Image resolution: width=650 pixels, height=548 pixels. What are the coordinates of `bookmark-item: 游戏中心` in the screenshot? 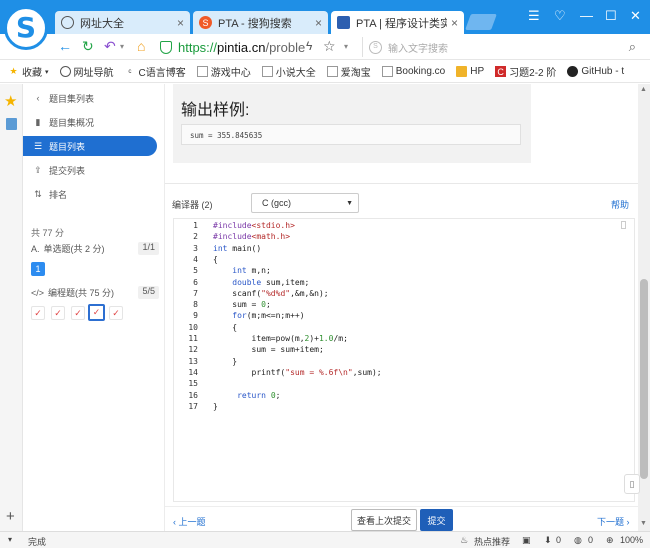 It's located at (223, 71).